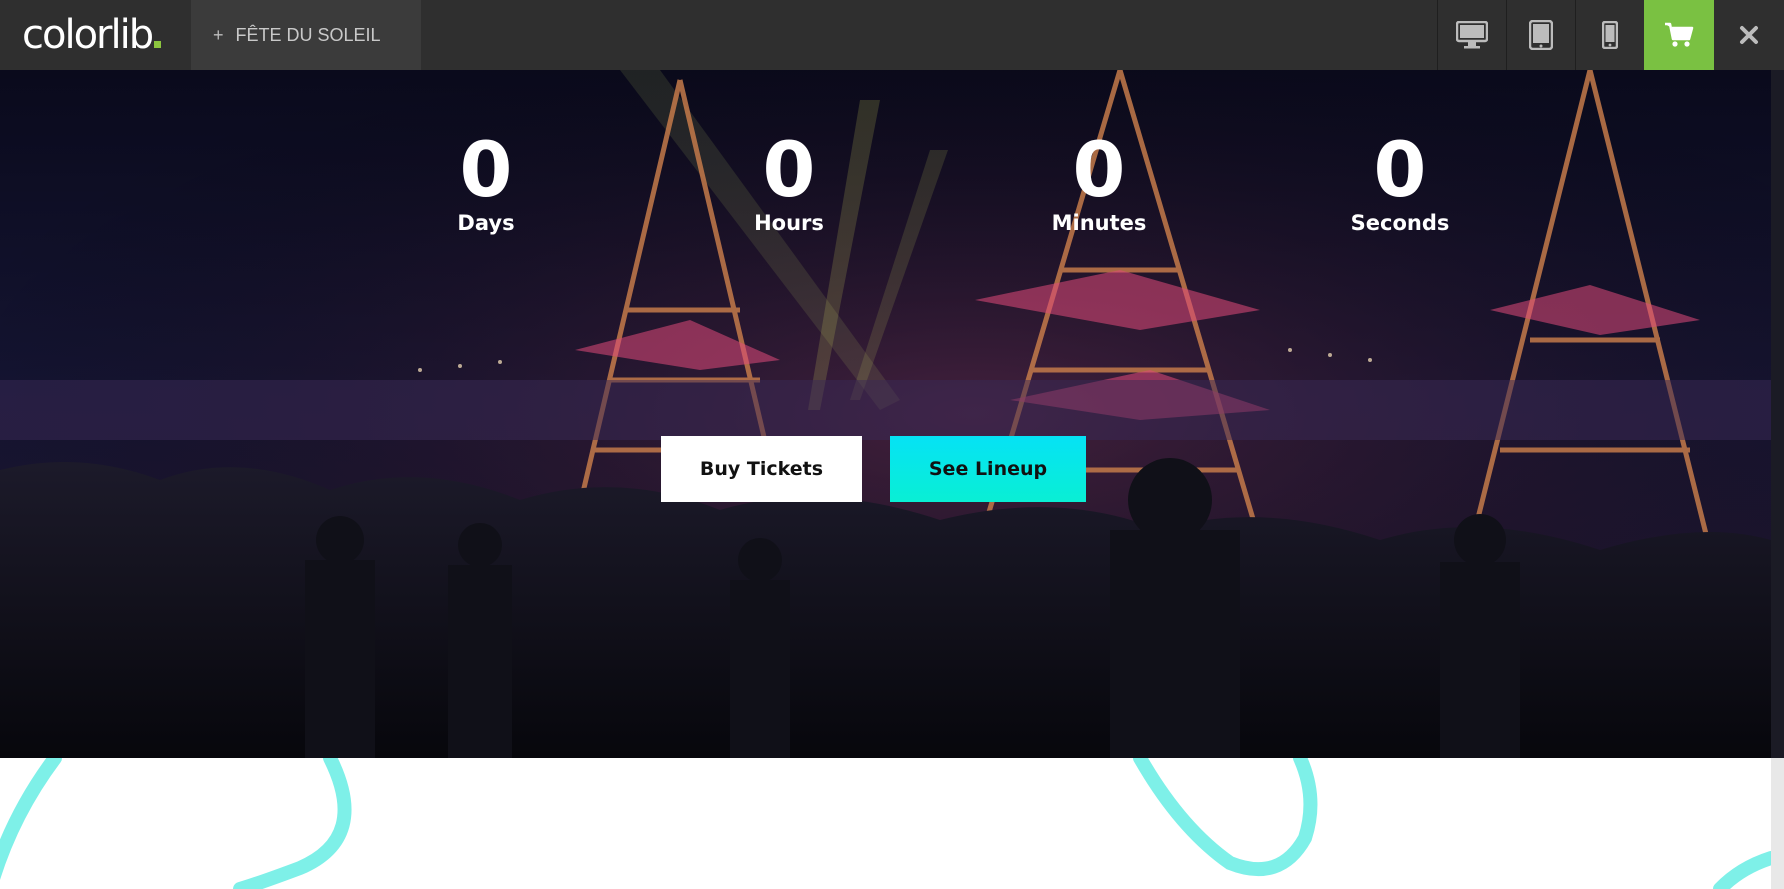  What do you see at coordinates (988, 469) in the screenshot?
I see `see-lineup-button: See Lineup` at bounding box center [988, 469].